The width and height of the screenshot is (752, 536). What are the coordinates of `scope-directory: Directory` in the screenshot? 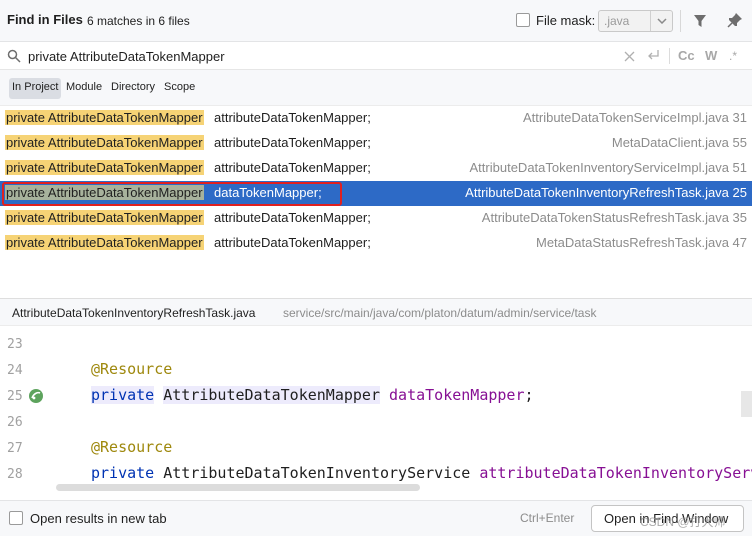 It's located at (133, 88).